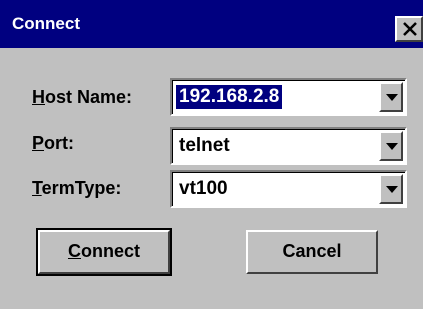 This screenshot has width=423, height=309. Describe the element at coordinates (82, 97) in the screenshot. I see `host-name-label: Host Name:` at that location.